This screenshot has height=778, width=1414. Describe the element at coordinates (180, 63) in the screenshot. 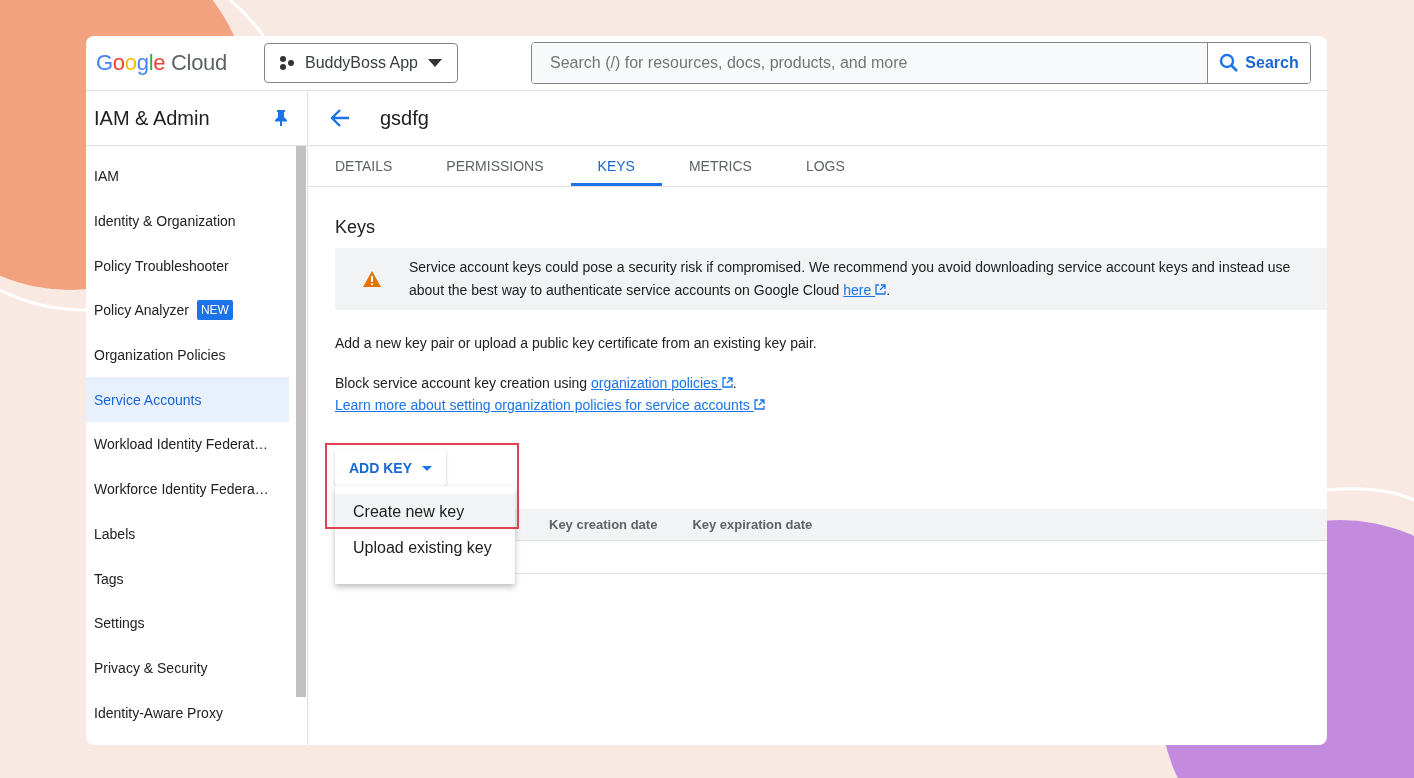

I see `google-cloud-logo: Google Cloud` at that location.